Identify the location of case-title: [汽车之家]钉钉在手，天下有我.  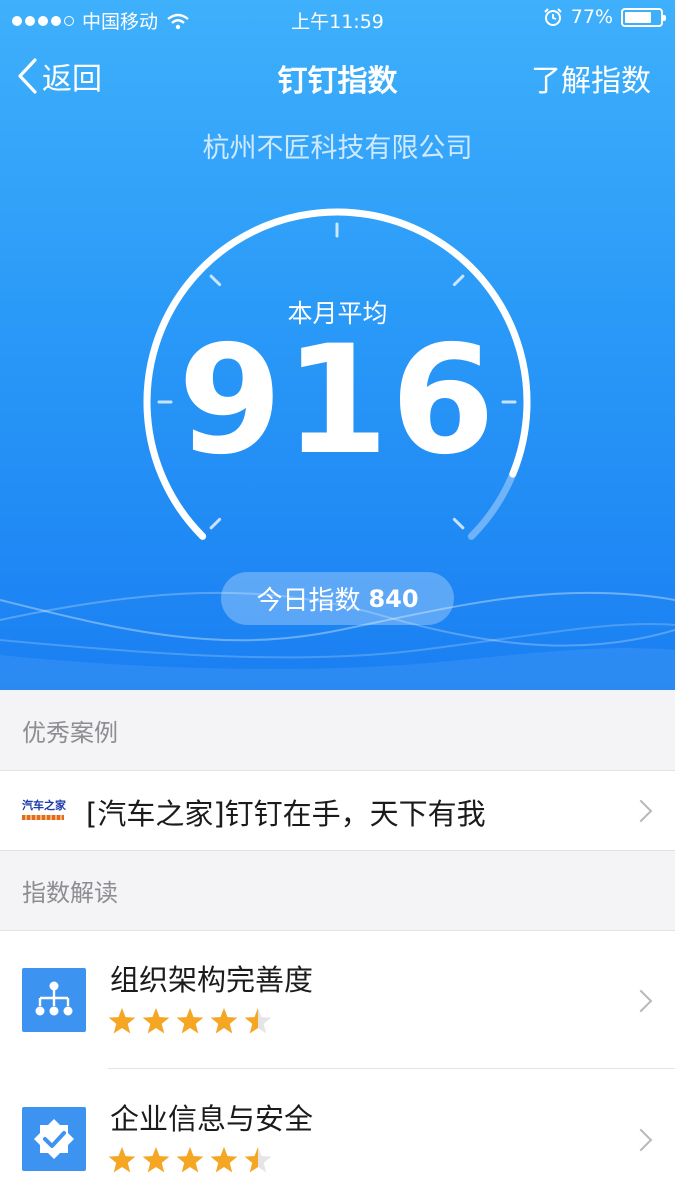
(286, 814).